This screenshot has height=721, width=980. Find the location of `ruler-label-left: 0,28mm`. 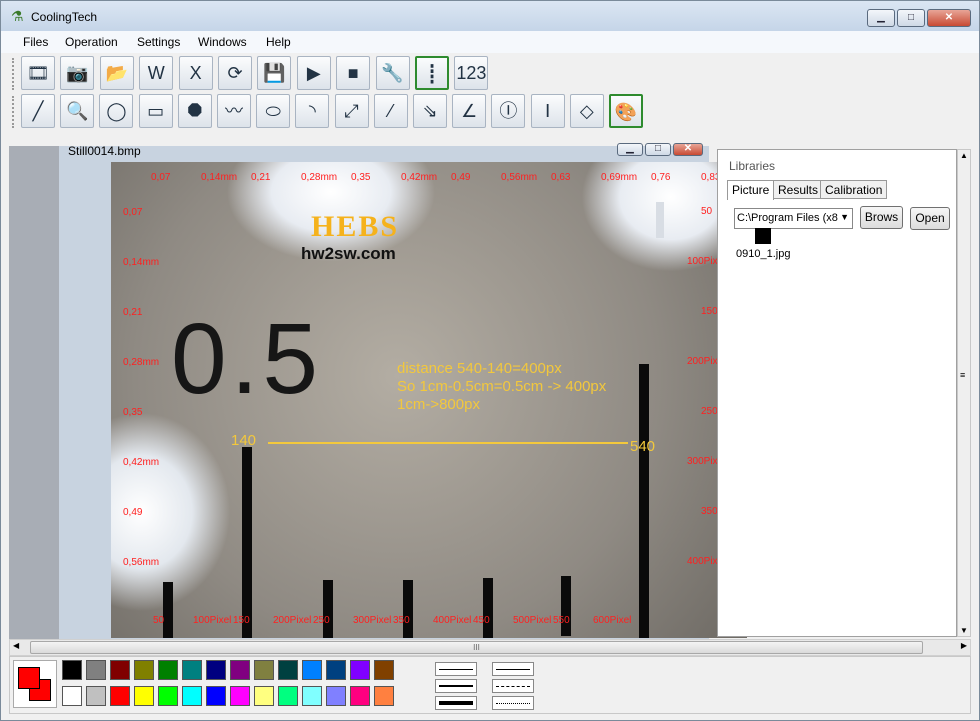

ruler-label-left: 0,28mm is located at coordinates (141, 362).